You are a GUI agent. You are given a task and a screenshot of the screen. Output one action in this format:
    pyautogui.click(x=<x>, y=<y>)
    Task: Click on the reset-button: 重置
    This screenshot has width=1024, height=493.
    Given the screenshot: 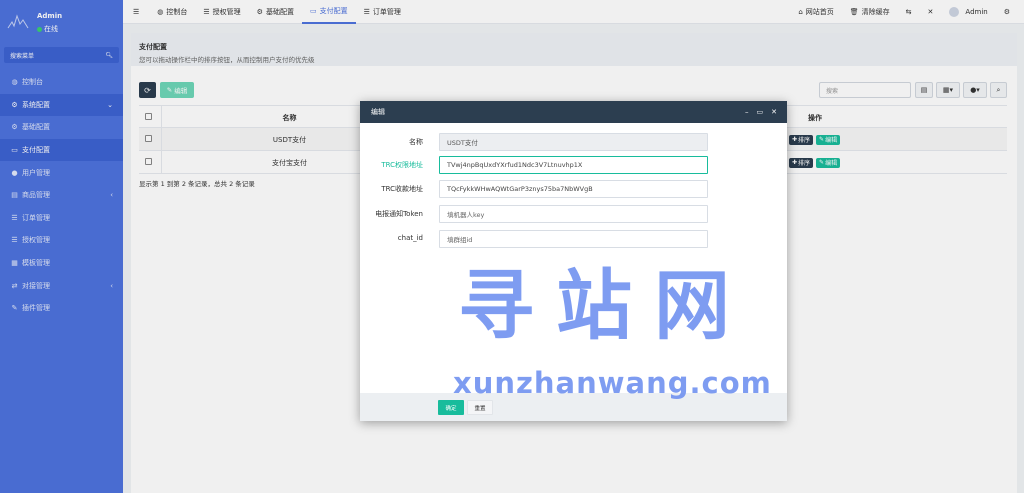 What is the action you would take?
    pyautogui.click(x=480, y=407)
    